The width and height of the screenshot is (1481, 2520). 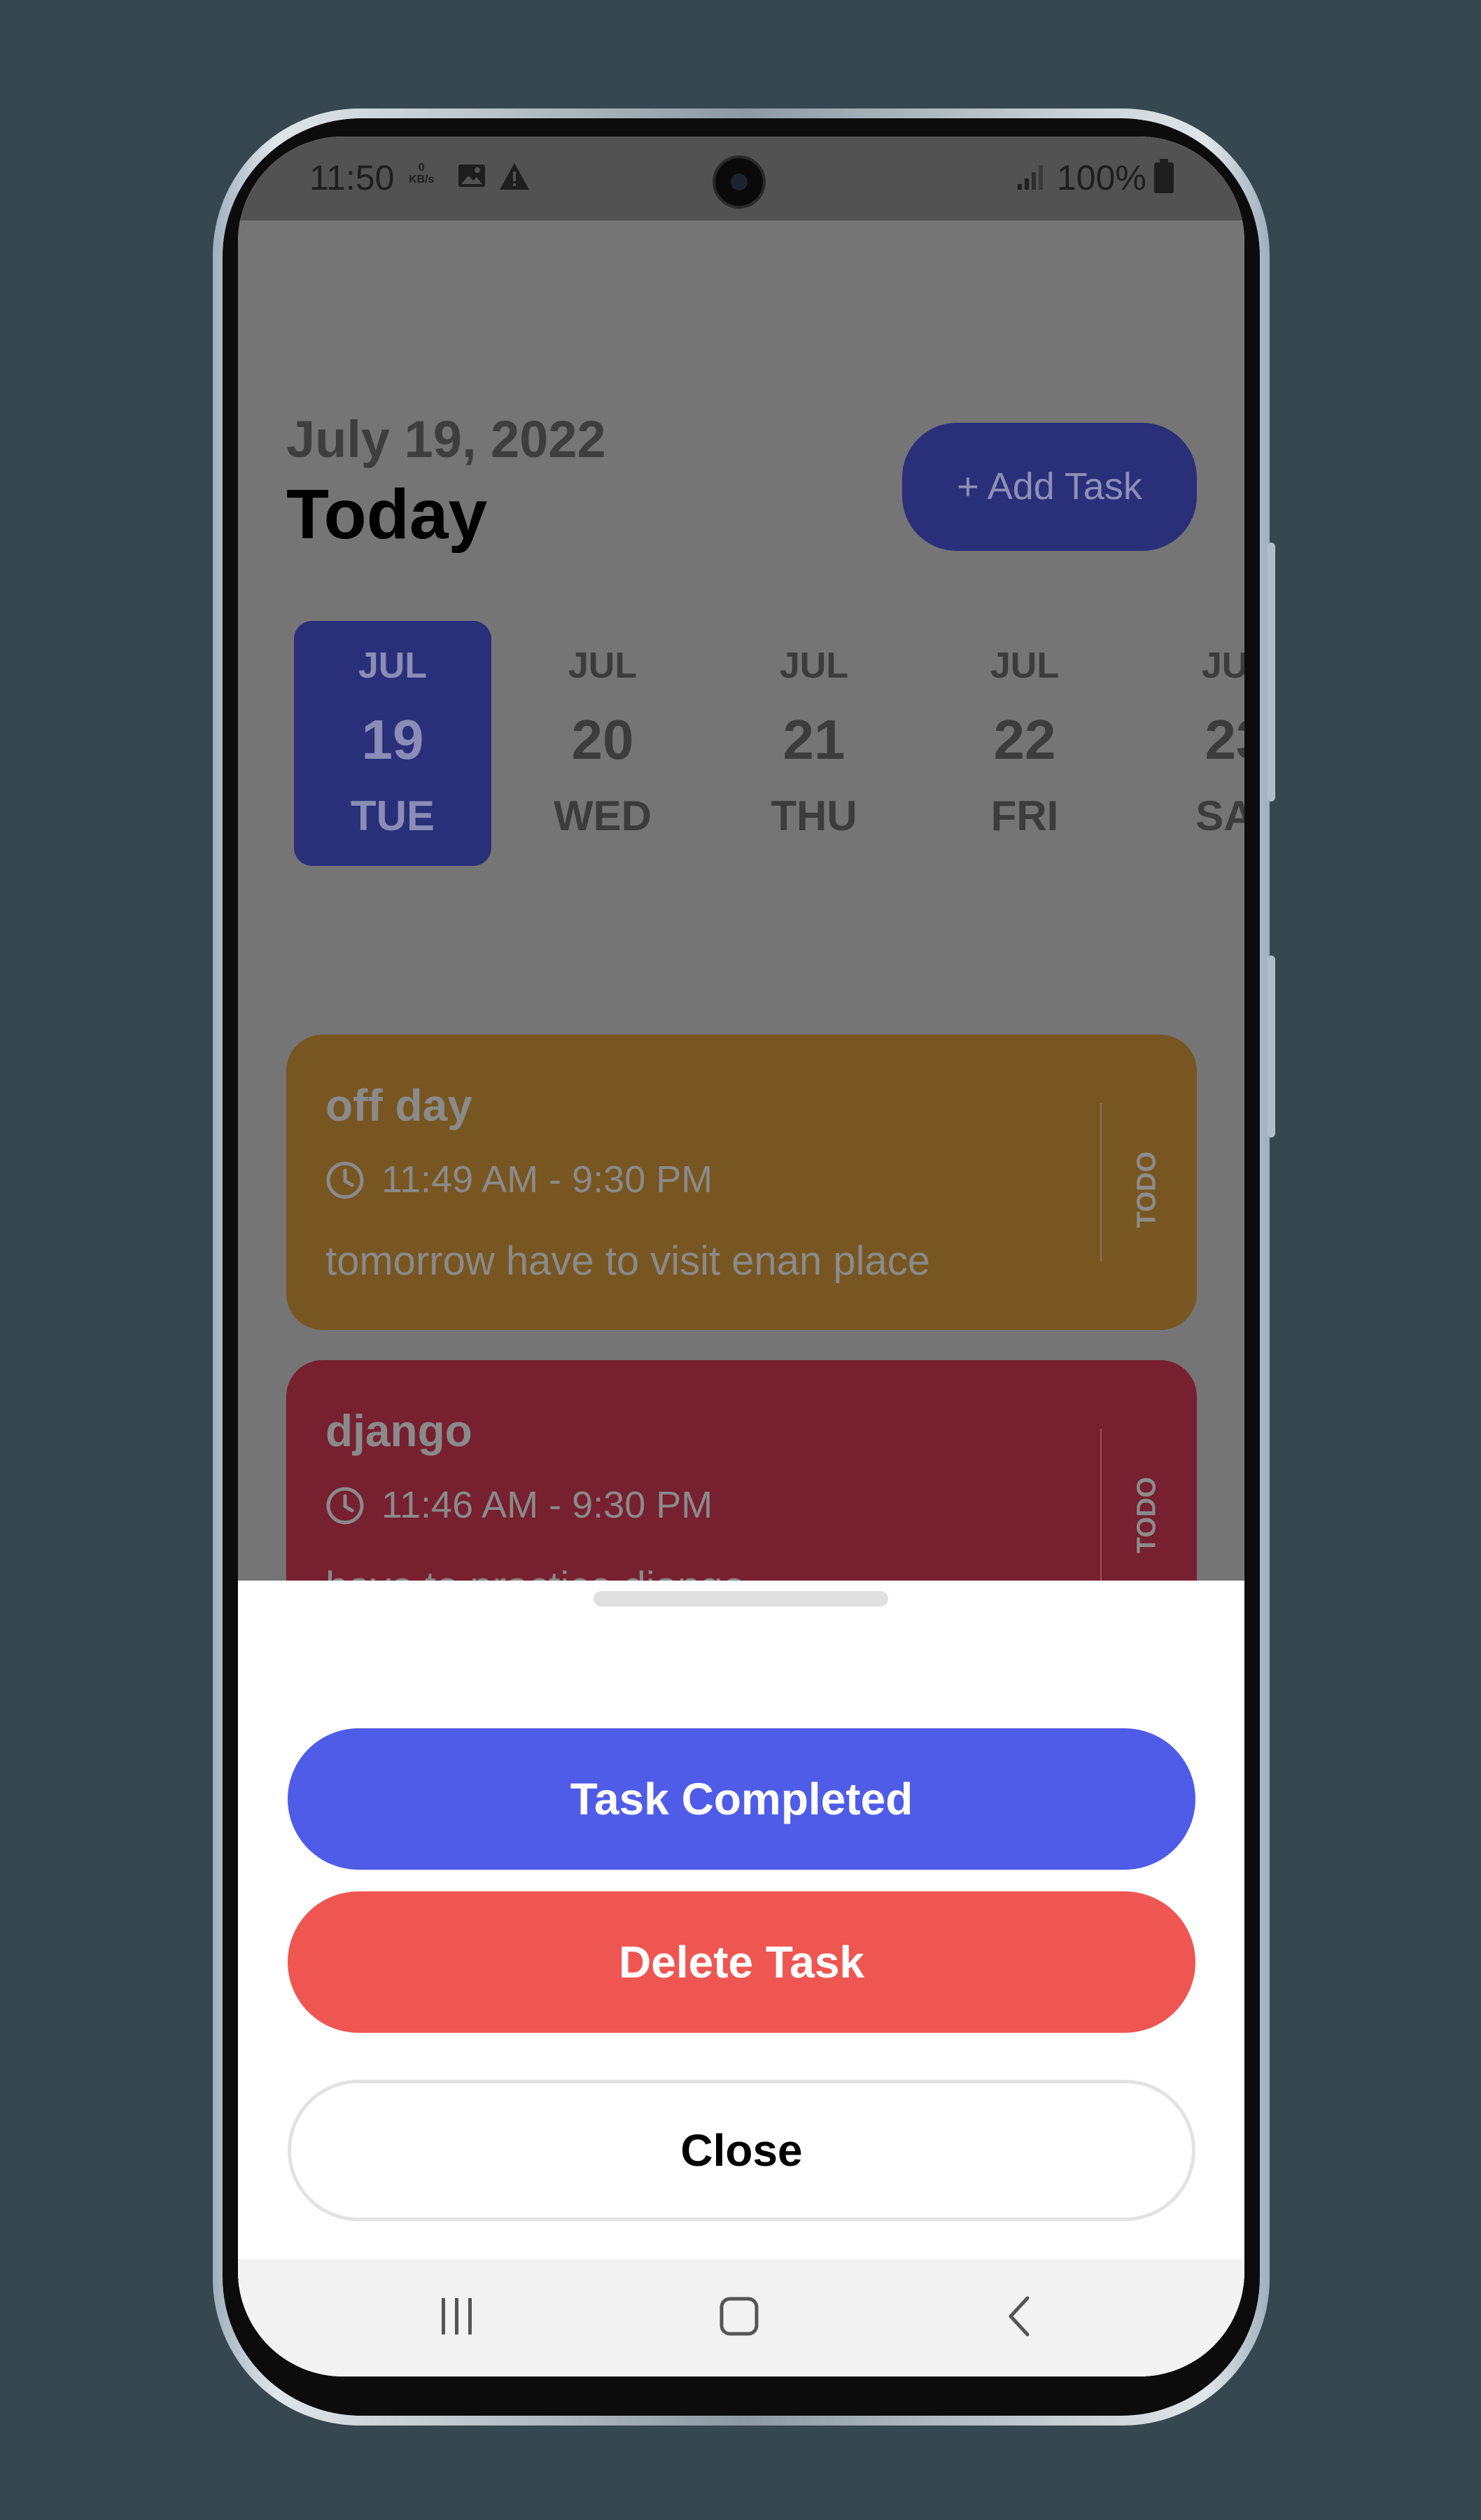 I want to click on status-bar: 11:50 0 KB/s 100%, so click(x=741, y=178).